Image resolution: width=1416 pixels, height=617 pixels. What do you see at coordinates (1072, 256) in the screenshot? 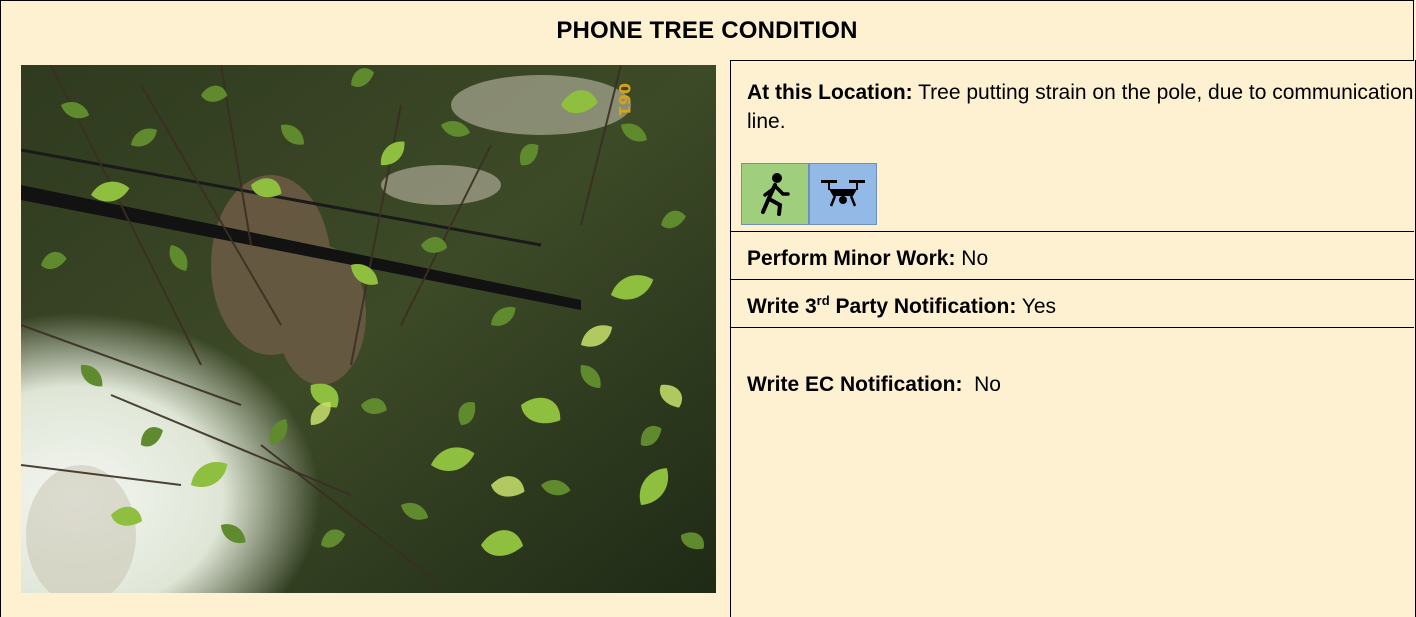
I see `minor-work-row: Perform Minor Work: No` at bounding box center [1072, 256].